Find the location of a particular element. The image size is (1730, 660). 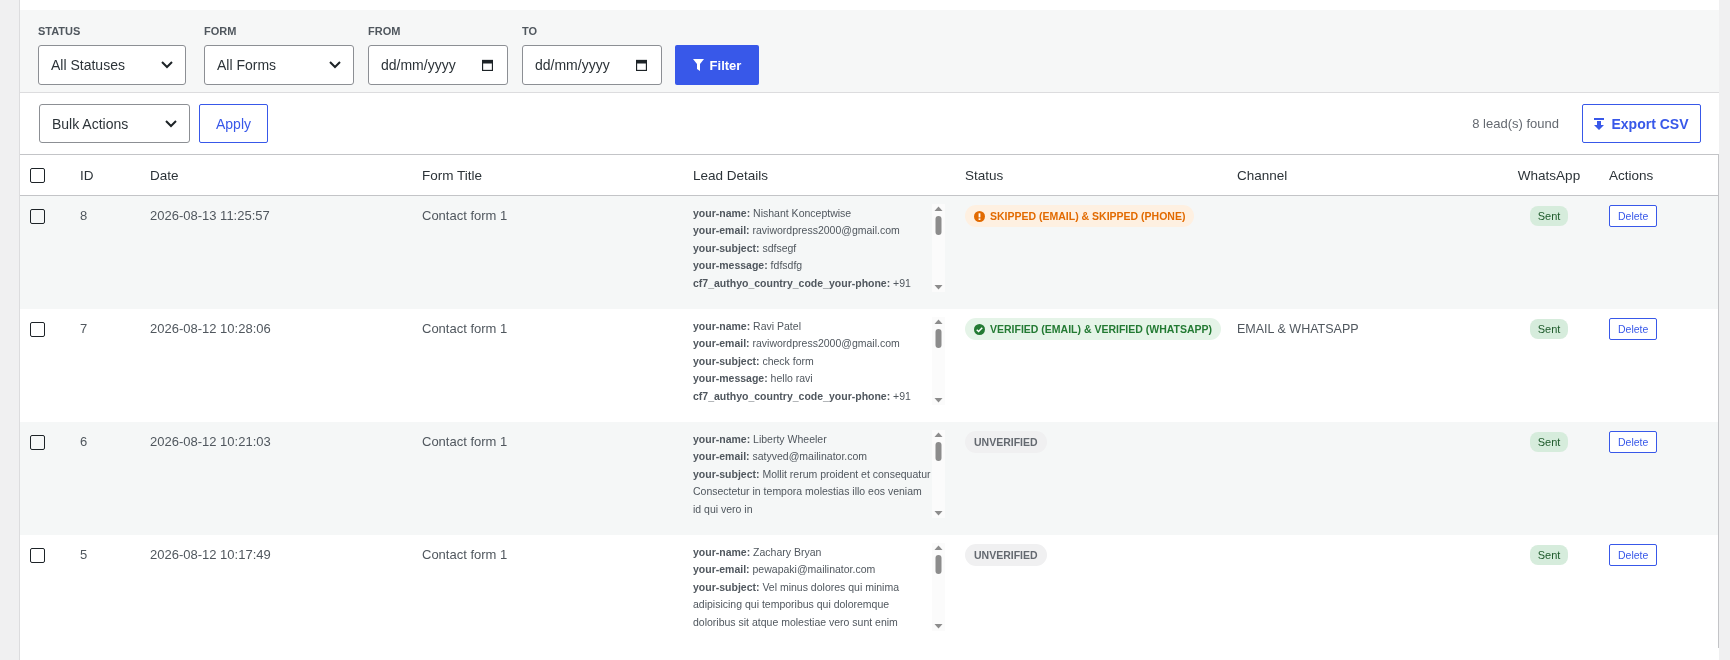

column-header: ID is located at coordinates (87, 175).